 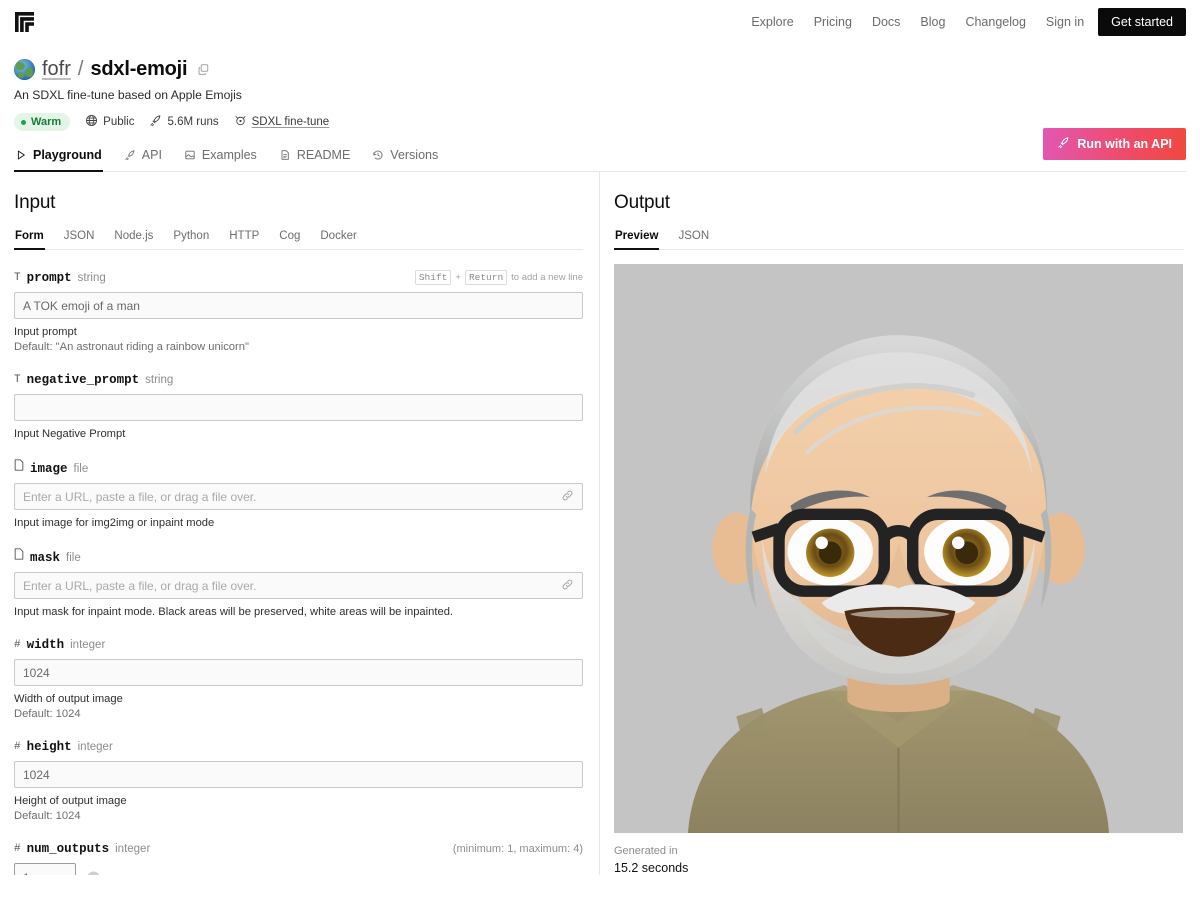 I want to click on tab-versions: Versions, so click(x=405, y=158).